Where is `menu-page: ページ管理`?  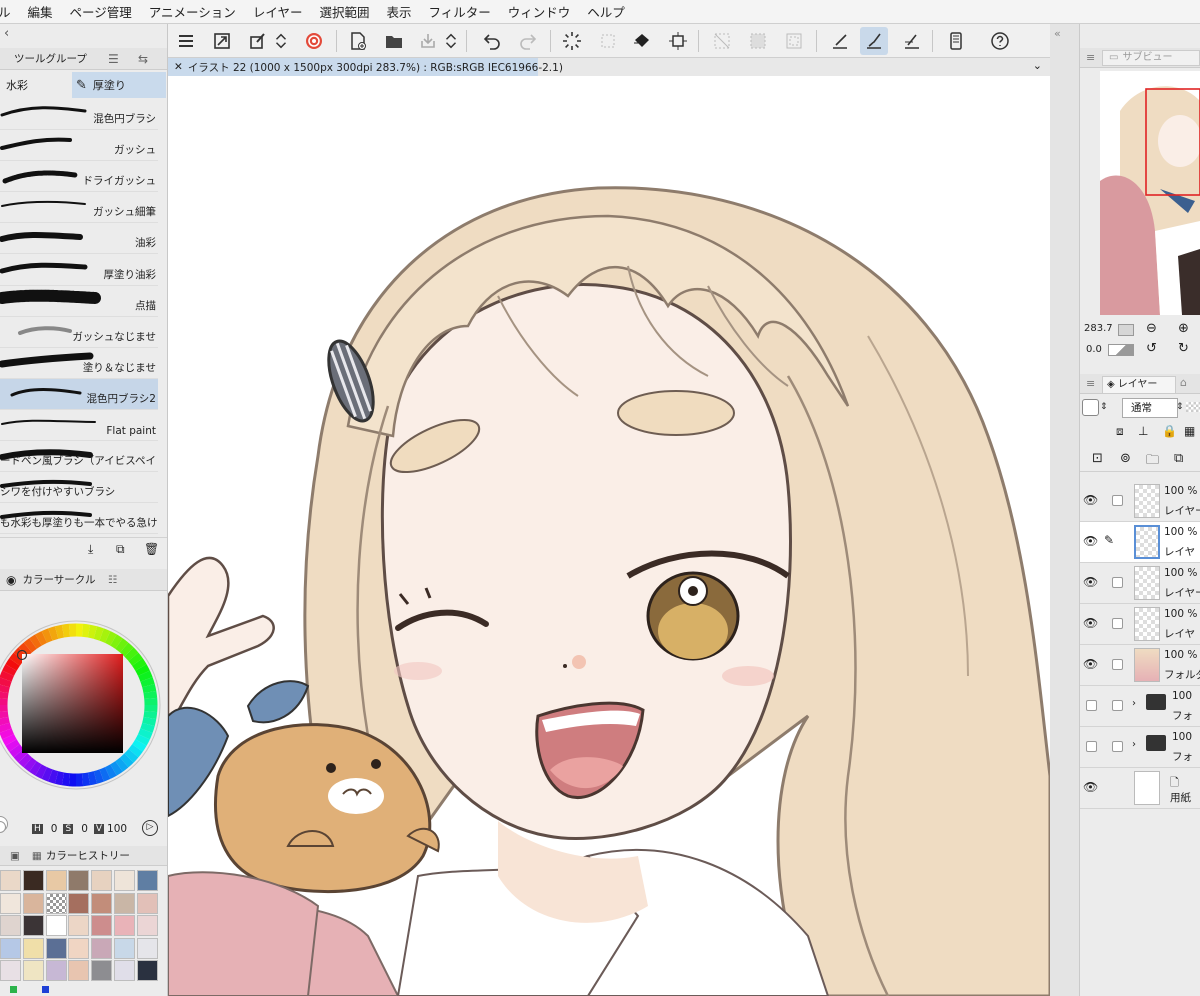 menu-page: ページ管理 is located at coordinates (101, 11).